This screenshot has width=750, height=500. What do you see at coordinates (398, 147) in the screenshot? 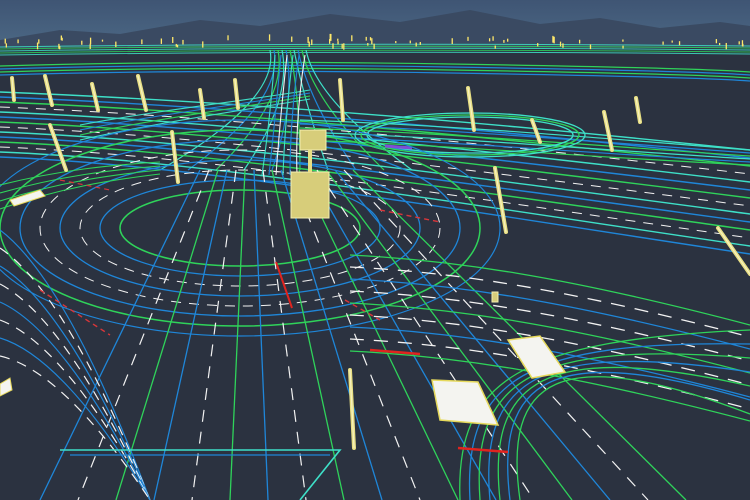
I see `purple-marker` at bounding box center [398, 147].